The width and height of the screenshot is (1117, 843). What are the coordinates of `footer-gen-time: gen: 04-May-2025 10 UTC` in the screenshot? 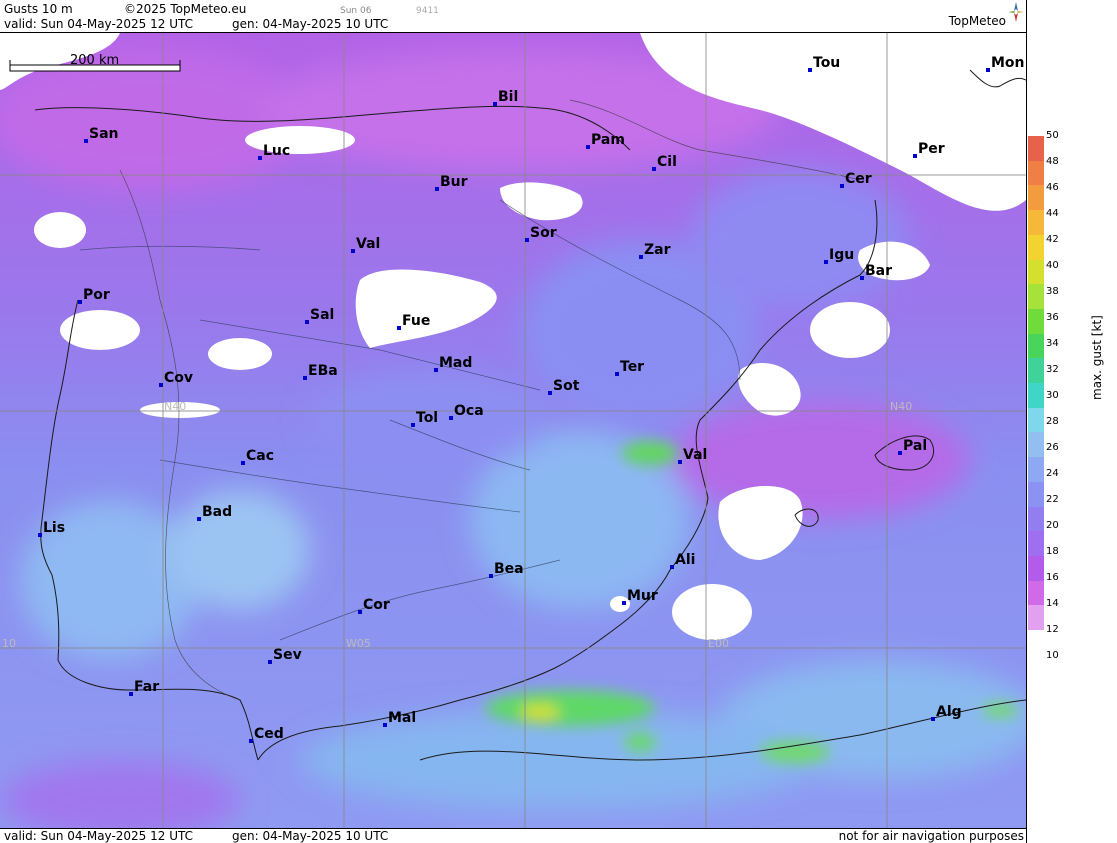 It's located at (310, 836).